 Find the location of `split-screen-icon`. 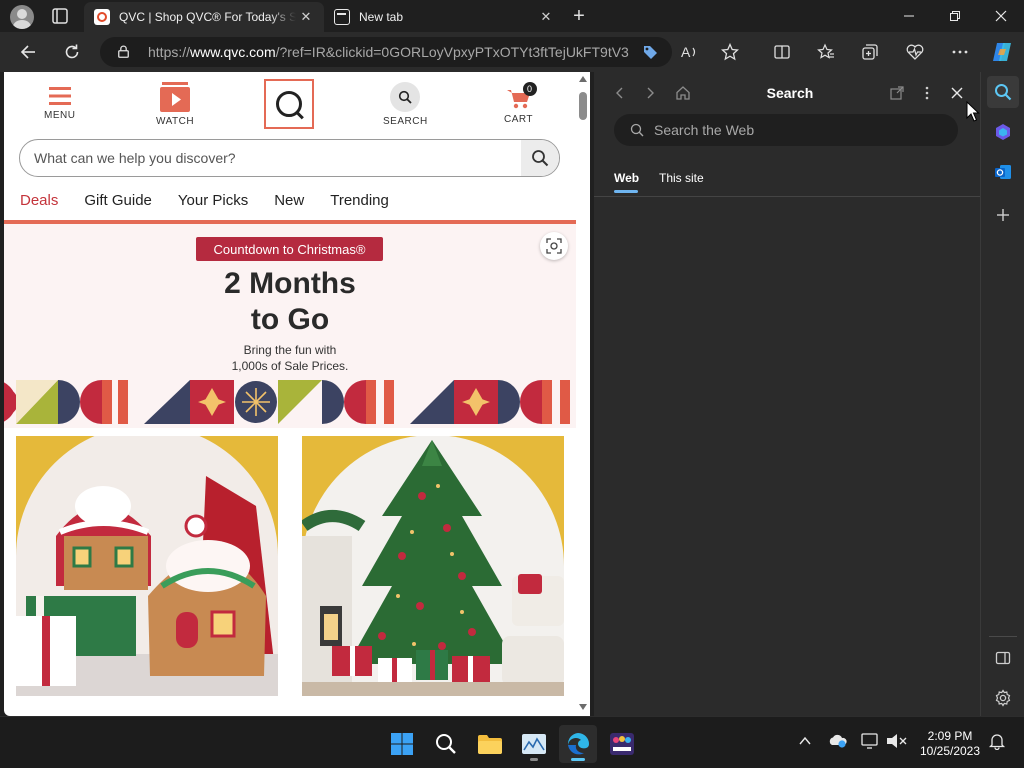

split-screen-icon is located at coordinates (782, 52).